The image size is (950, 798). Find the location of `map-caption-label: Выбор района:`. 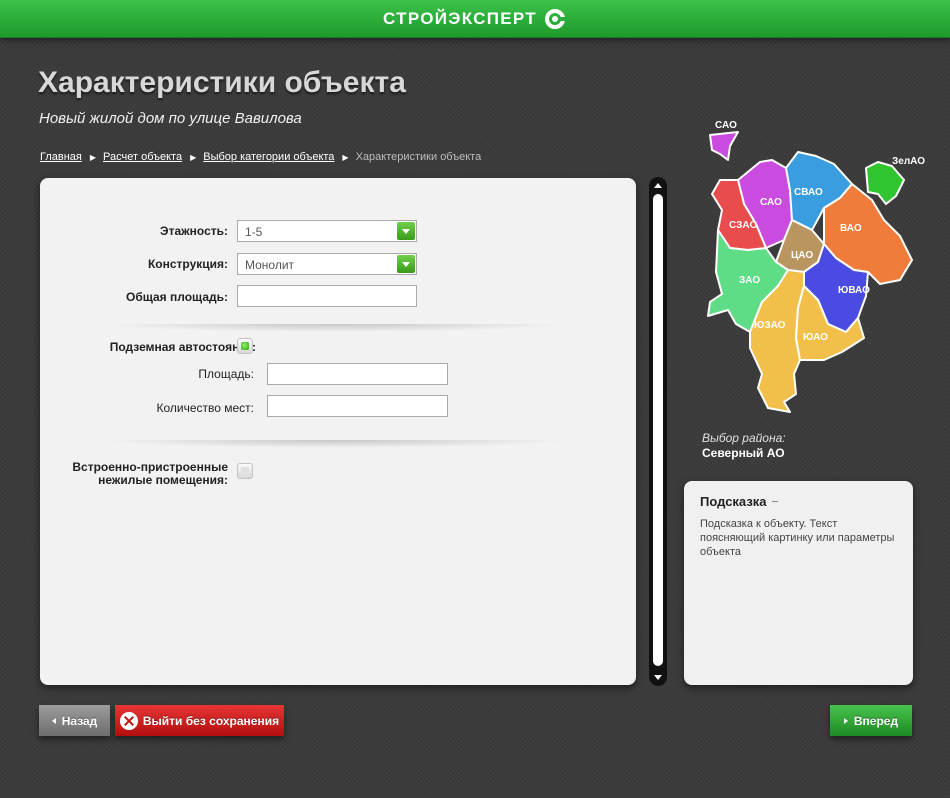

map-caption-label: Выбор района: is located at coordinates (744, 438).